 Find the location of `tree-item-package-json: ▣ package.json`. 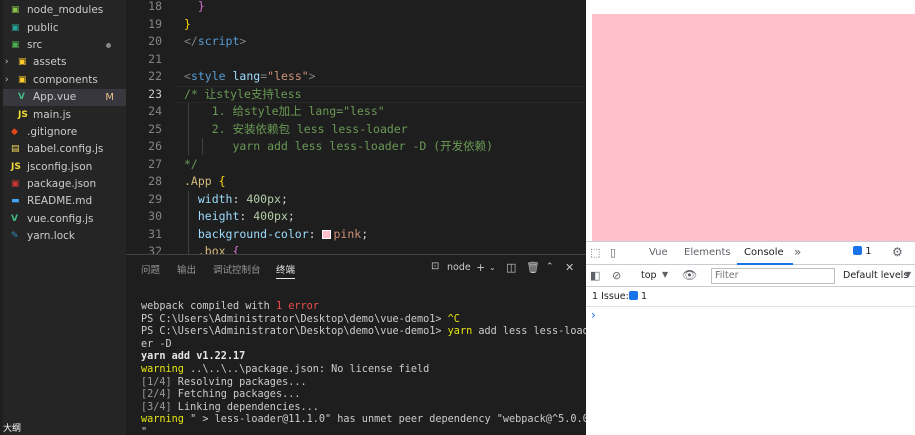

tree-item-package-json: ▣ package.json is located at coordinates (64, 184).